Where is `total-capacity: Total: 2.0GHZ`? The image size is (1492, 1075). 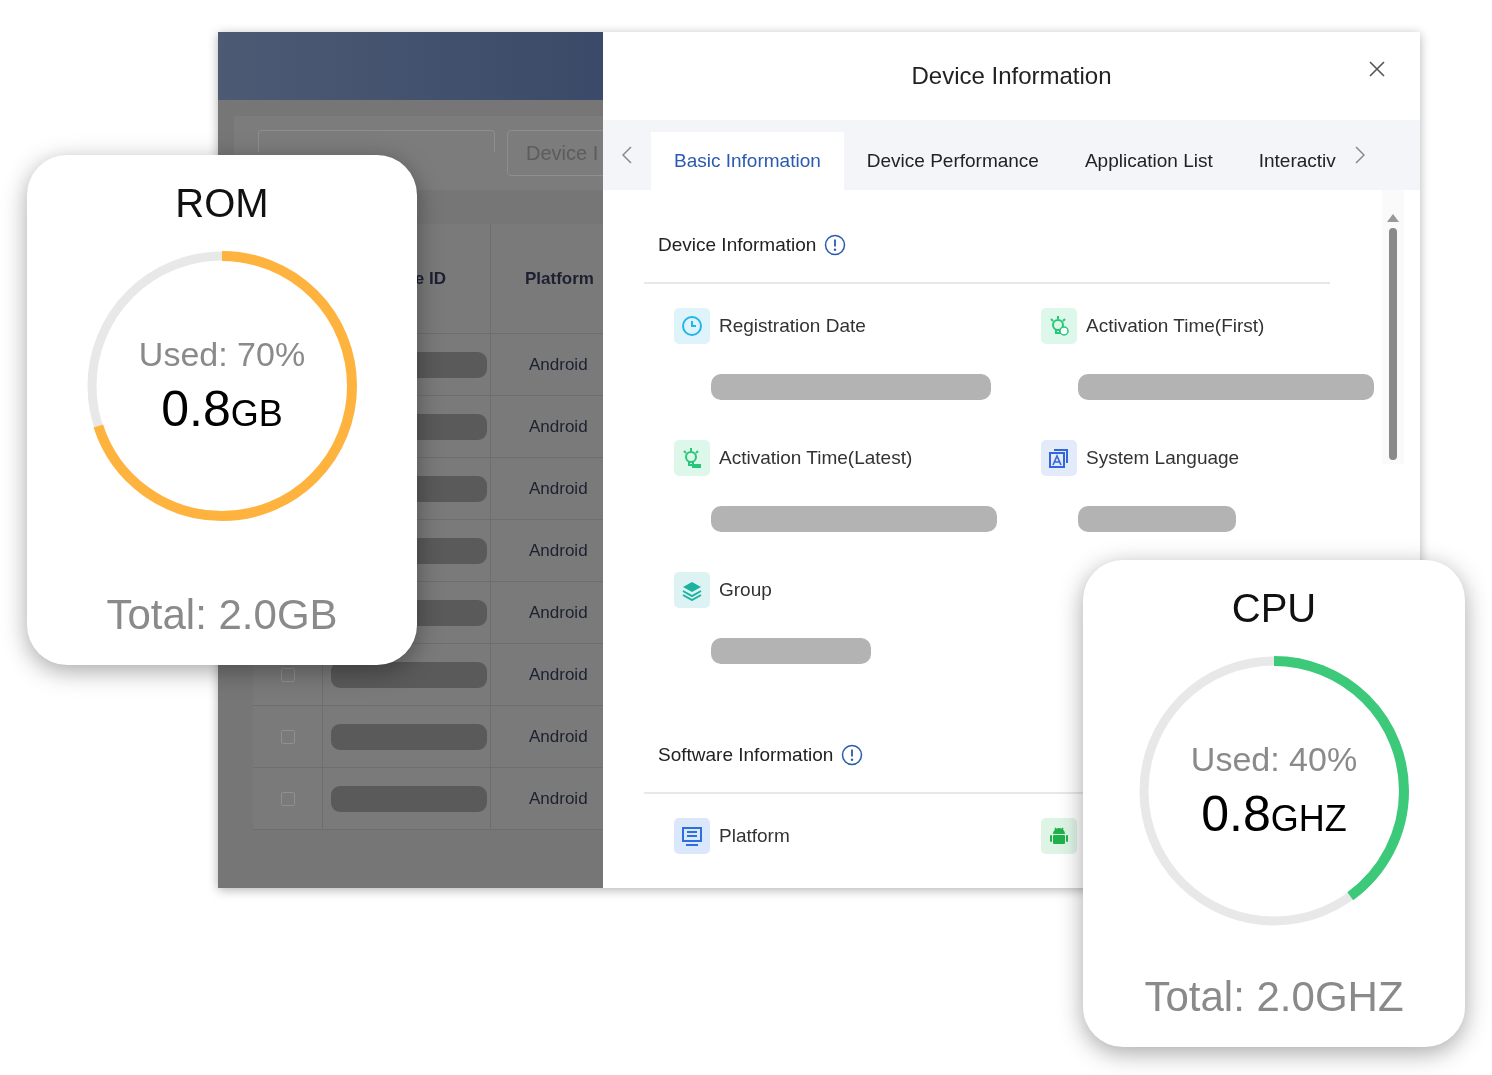
total-capacity: Total: 2.0GHZ is located at coordinates (1274, 997).